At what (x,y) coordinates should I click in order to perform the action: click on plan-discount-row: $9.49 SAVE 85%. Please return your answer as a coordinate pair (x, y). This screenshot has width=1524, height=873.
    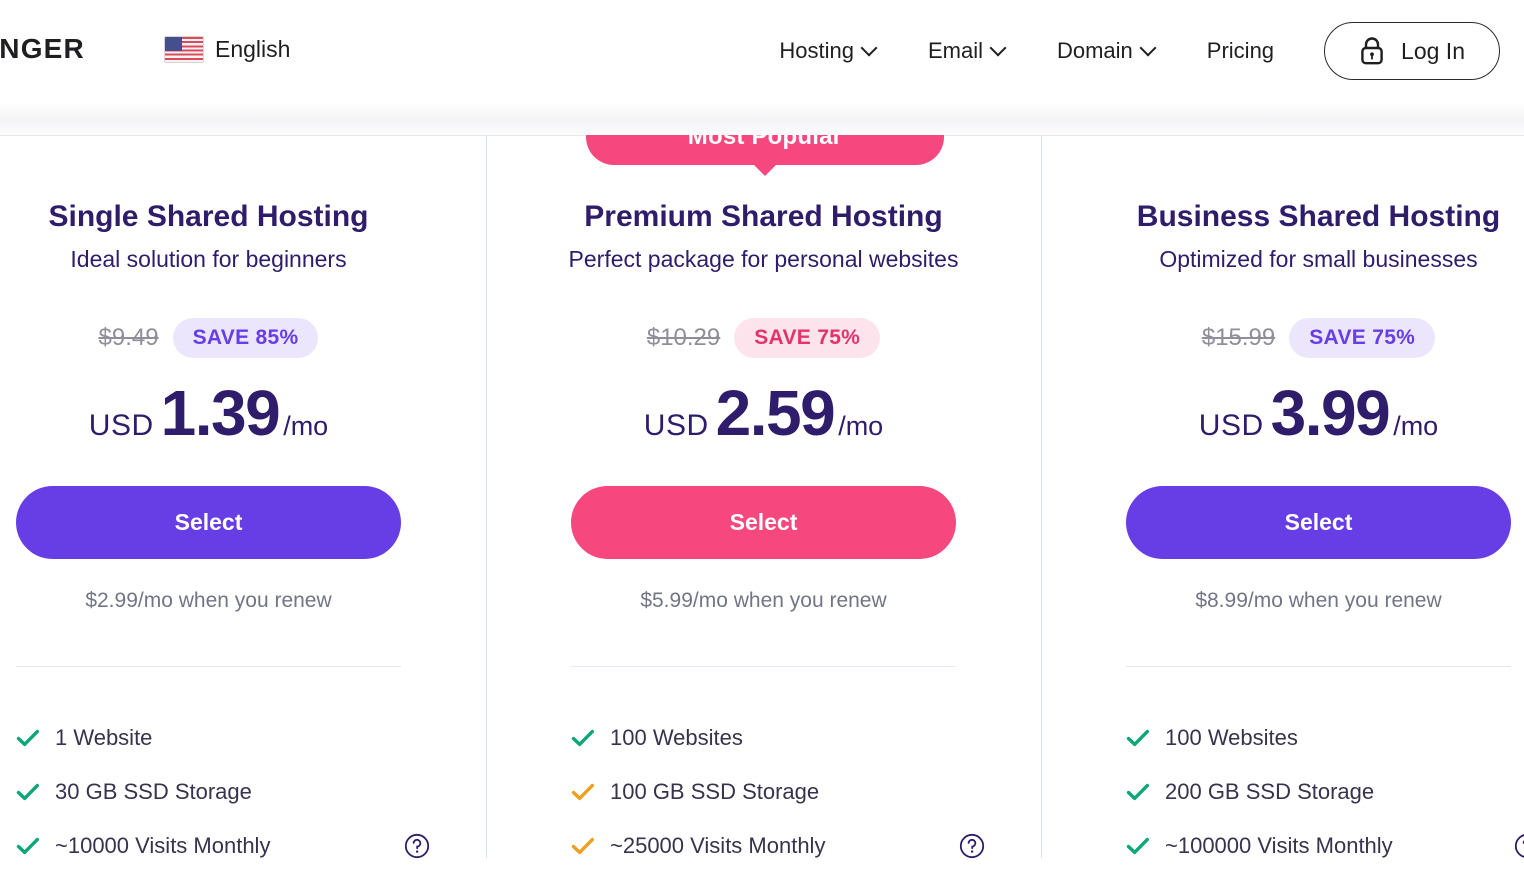
    Looking at the image, I should click on (243, 338).